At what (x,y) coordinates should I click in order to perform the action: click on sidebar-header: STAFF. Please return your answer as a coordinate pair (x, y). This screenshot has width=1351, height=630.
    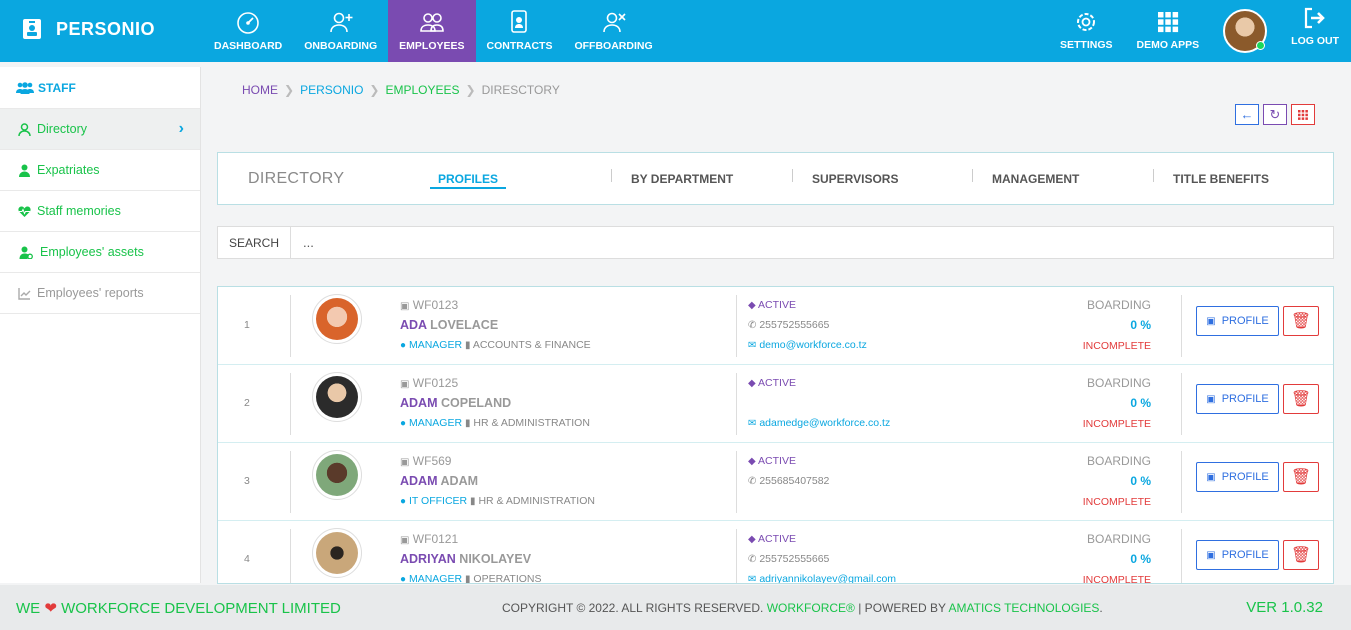
    Looking at the image, I should click on (100, 88).